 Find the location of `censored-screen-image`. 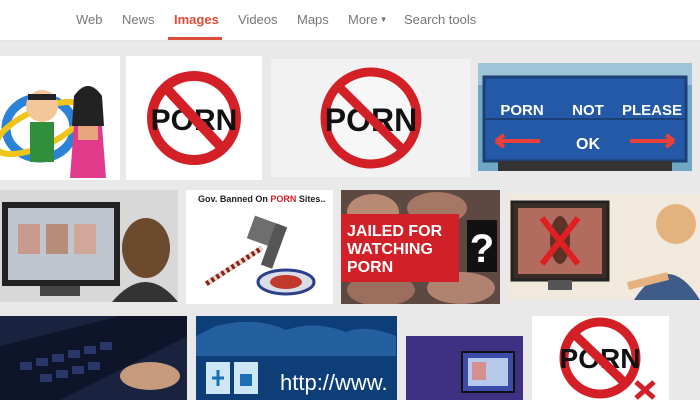

censored-screen-image is located at coordinates (604, 247).